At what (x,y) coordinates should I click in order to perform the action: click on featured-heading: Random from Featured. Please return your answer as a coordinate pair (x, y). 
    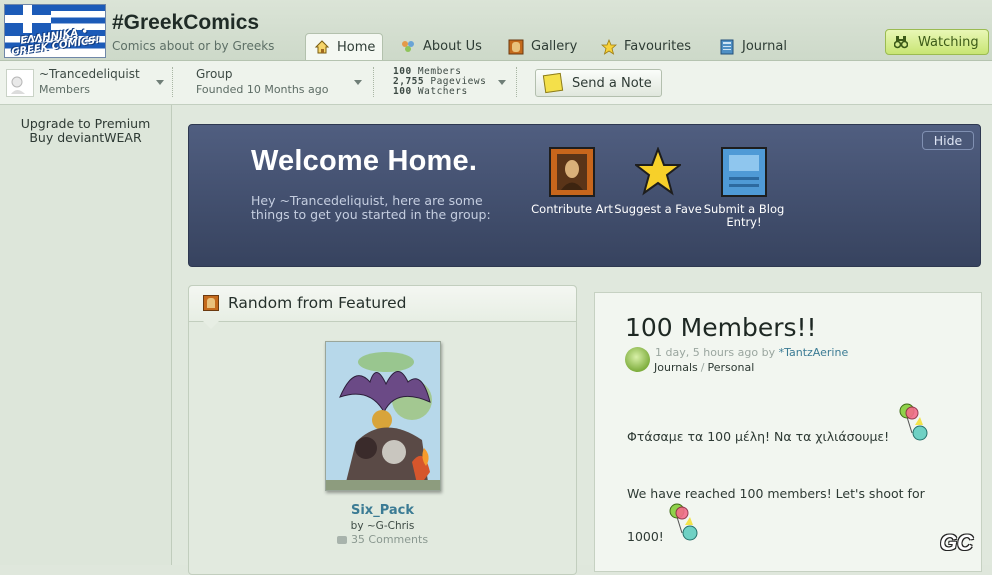
    Looking at the image, I should click on (317, 303).